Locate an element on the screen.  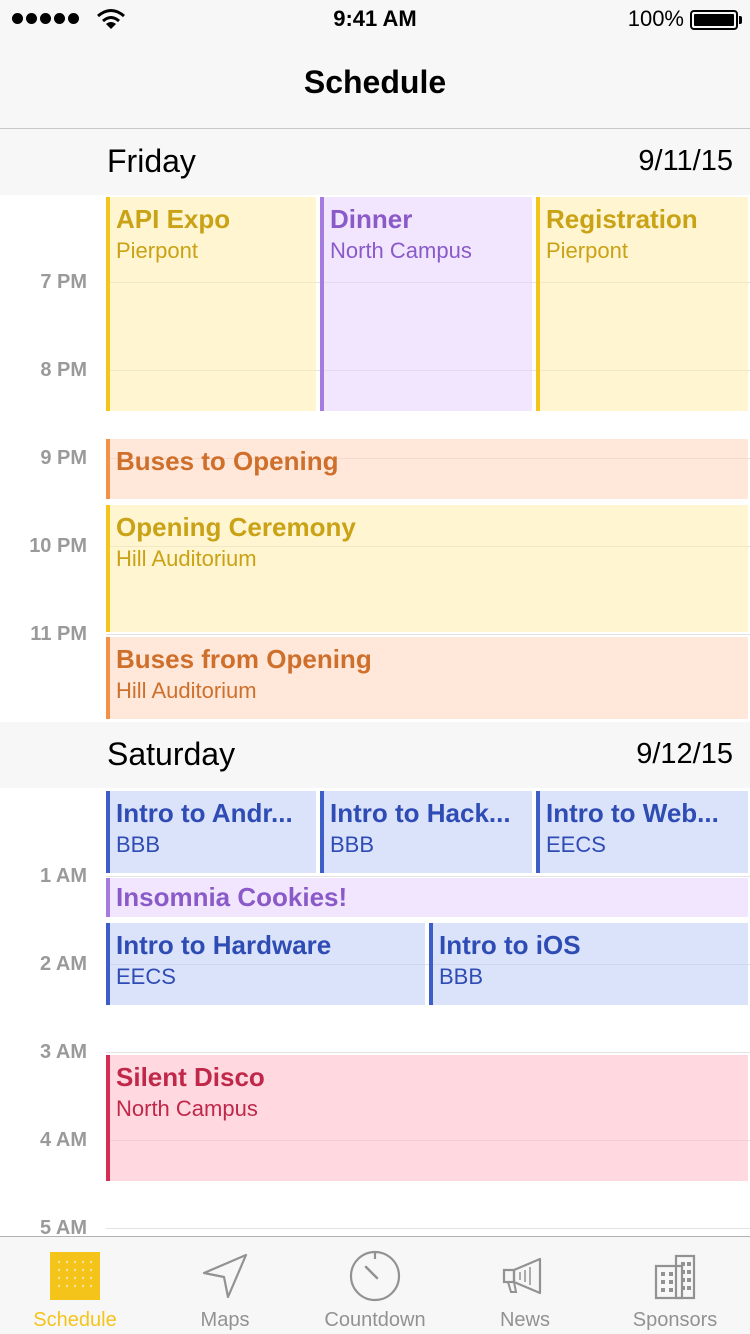
tab-news: News is located at coordinates (525, 1285).